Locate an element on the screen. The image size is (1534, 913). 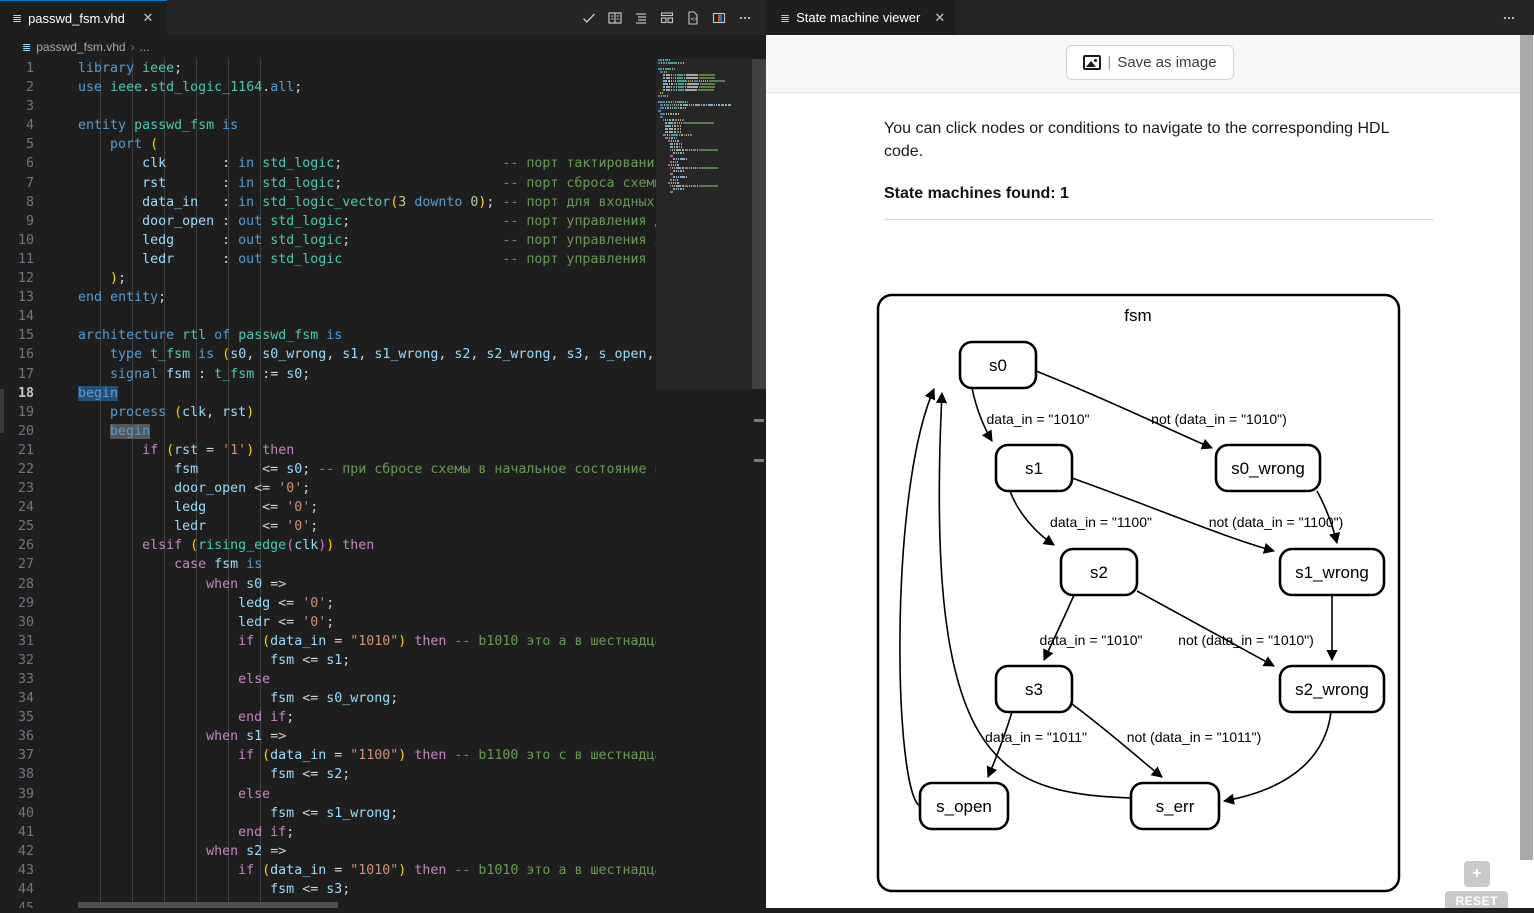
code-line: 32 fsm <= s1; is located at coordinates (383, 660).